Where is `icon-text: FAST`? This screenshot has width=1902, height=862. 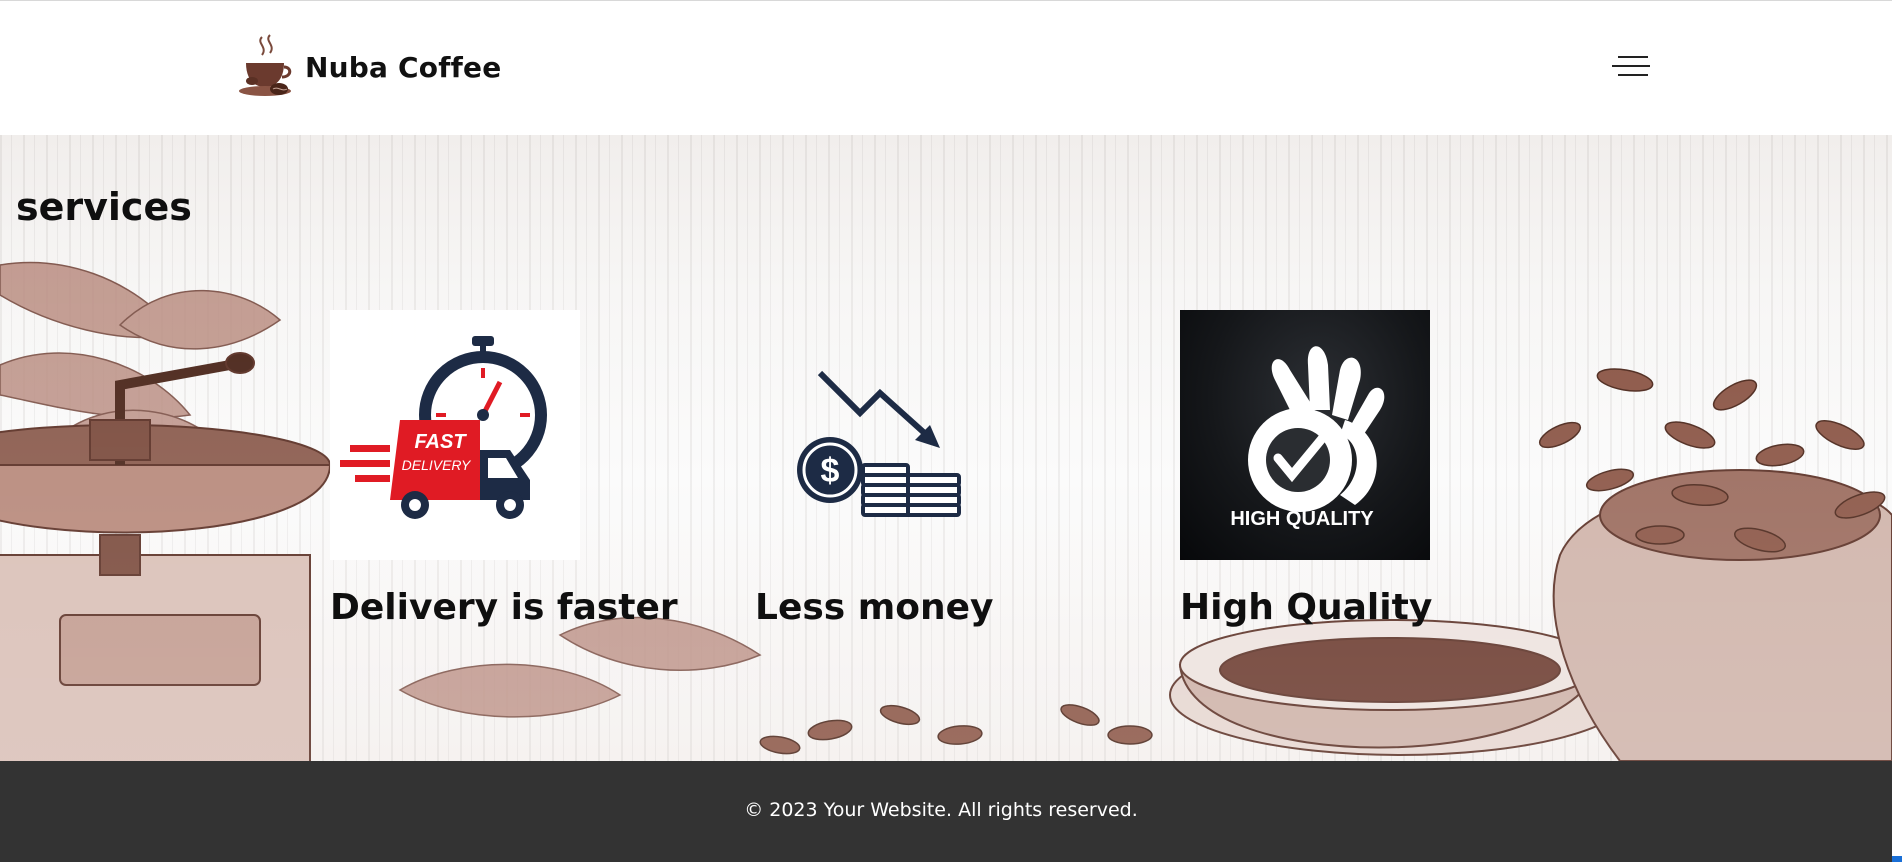 icon-text: FAST is located at coordinates (440, 442).